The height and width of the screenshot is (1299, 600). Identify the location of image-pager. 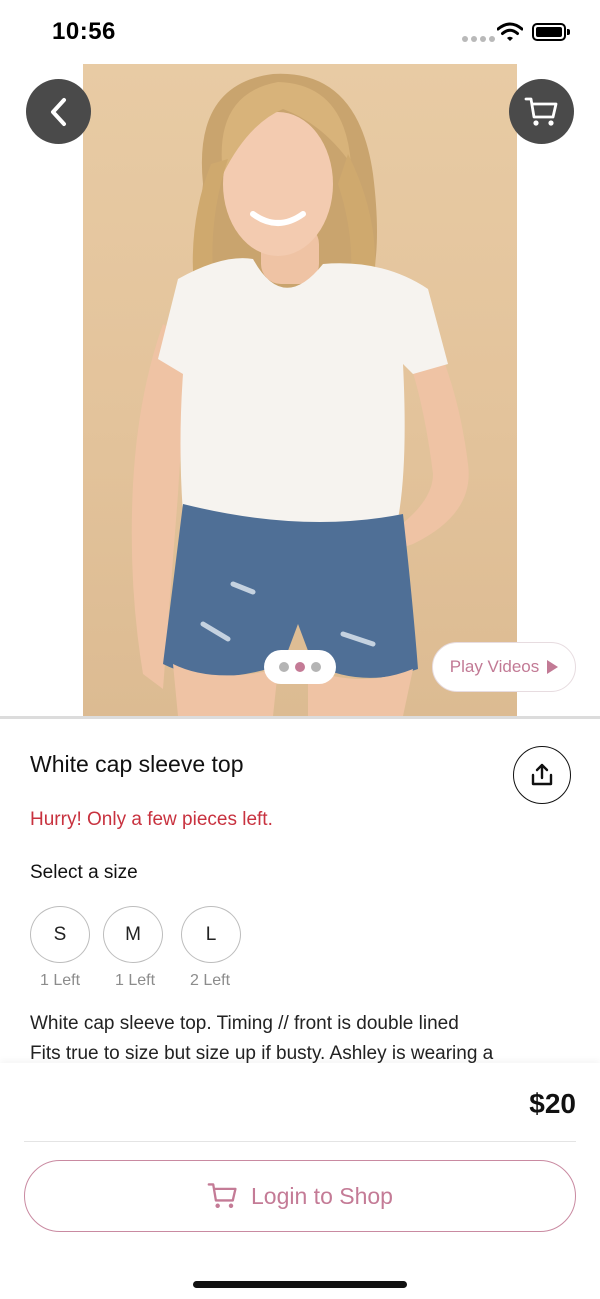
(300, 667).